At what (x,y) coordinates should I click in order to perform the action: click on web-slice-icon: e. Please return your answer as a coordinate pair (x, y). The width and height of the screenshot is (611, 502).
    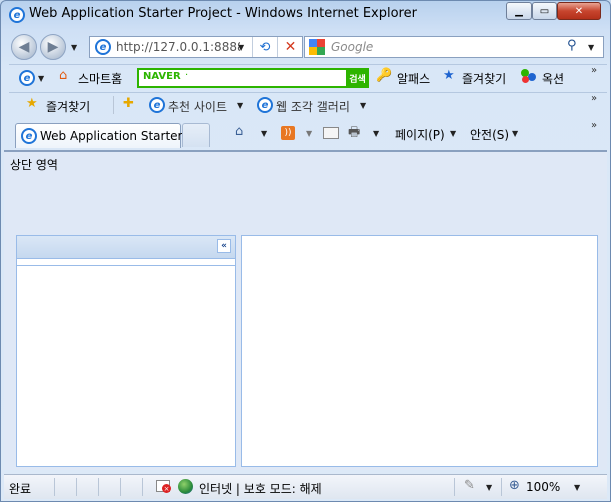
    Looking at the image, I should click on (265, 105).